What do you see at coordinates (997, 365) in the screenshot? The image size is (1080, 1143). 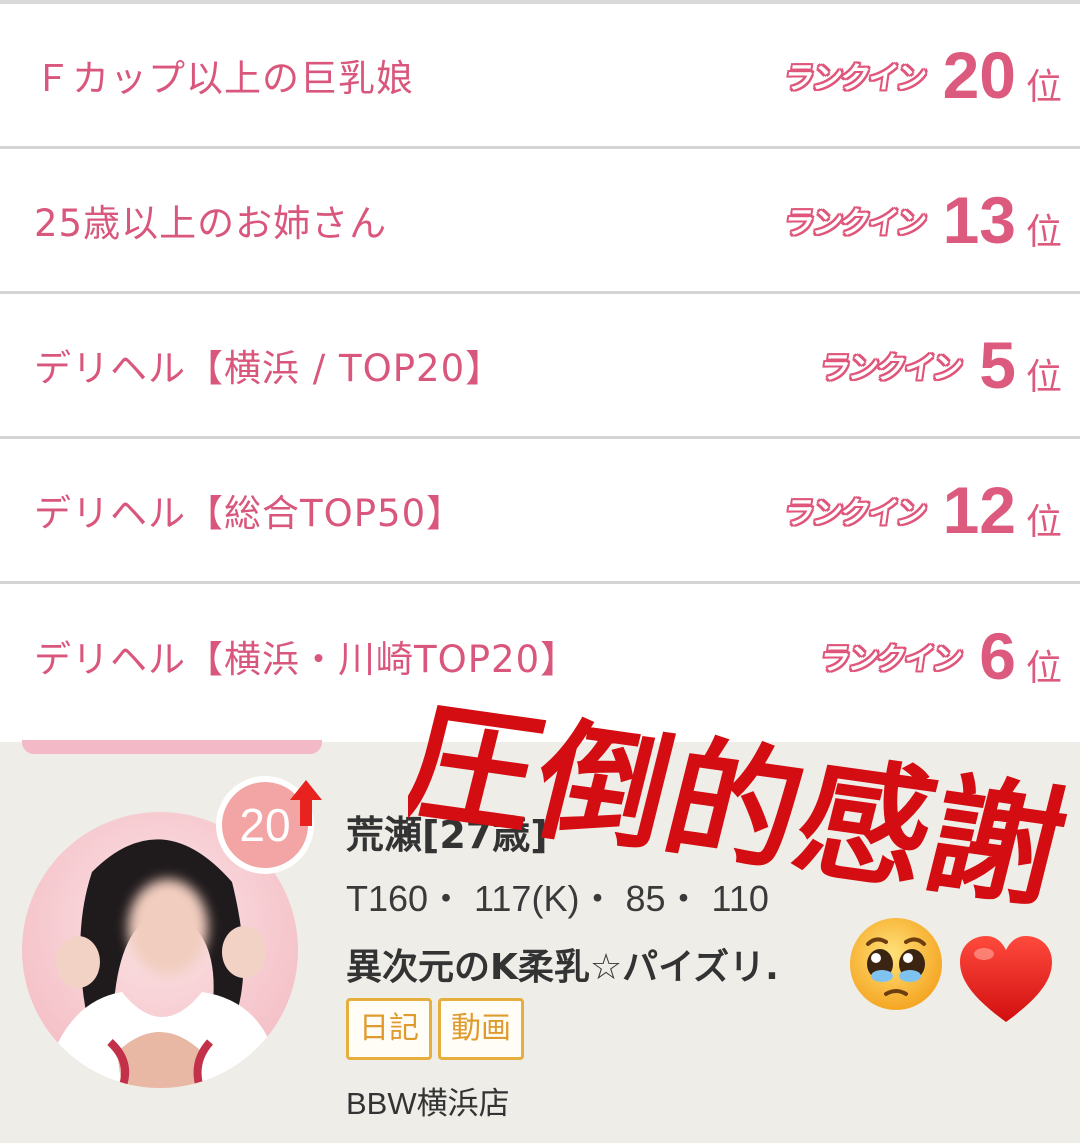 I see `rank-number: 5` at bounding box center [997, 365].